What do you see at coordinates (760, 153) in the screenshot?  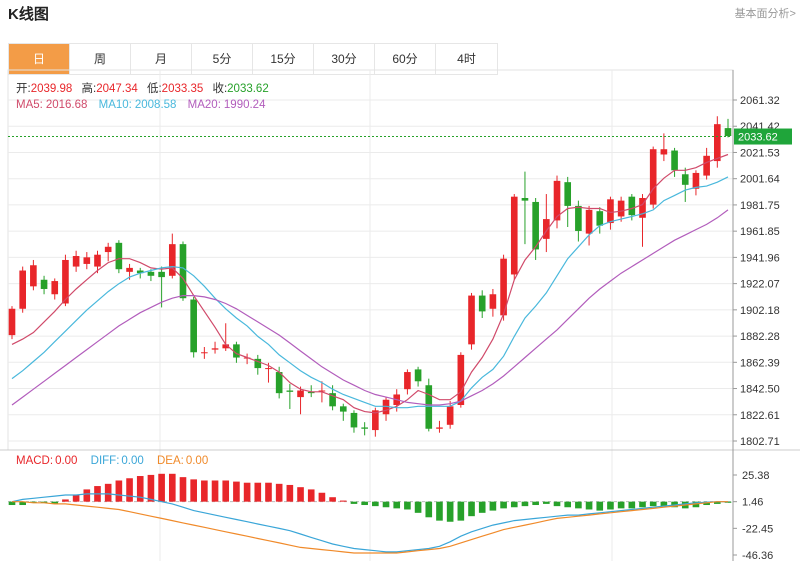 I see `price-tick-label: 2021.53` at bounding box center [760, 153].